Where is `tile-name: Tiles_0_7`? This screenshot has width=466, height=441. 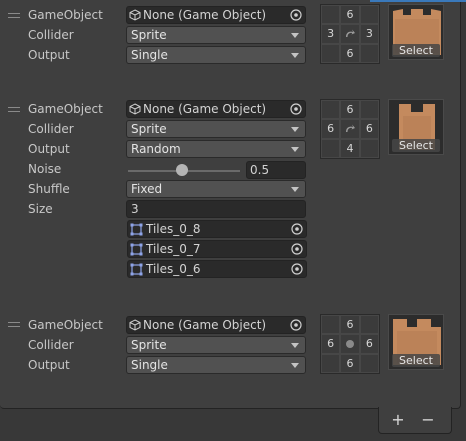
tile-name: Tiles_0_7 is located at coordinates (173, 249).